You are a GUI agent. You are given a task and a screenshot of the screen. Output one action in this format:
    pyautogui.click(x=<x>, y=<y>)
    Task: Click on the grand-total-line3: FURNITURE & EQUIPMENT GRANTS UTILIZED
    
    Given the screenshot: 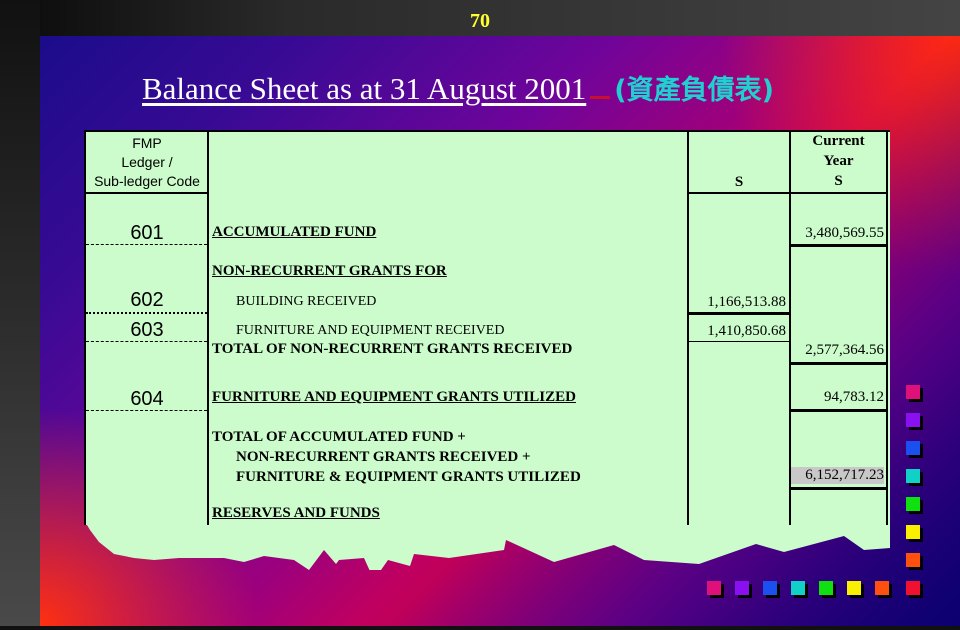 What is the action you would take?
    pyautogui.click(x=408, y=477)
    